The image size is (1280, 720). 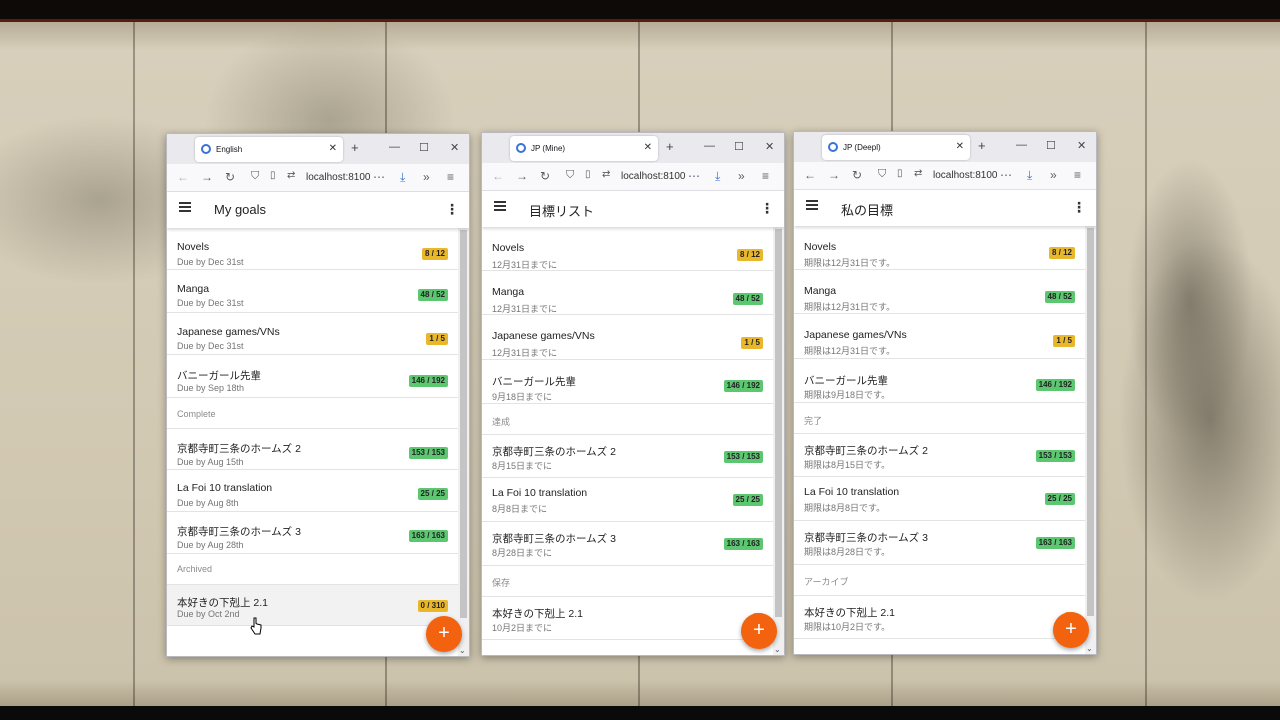 I want to click on goal-title: Manga, so click(x=193, y=289).